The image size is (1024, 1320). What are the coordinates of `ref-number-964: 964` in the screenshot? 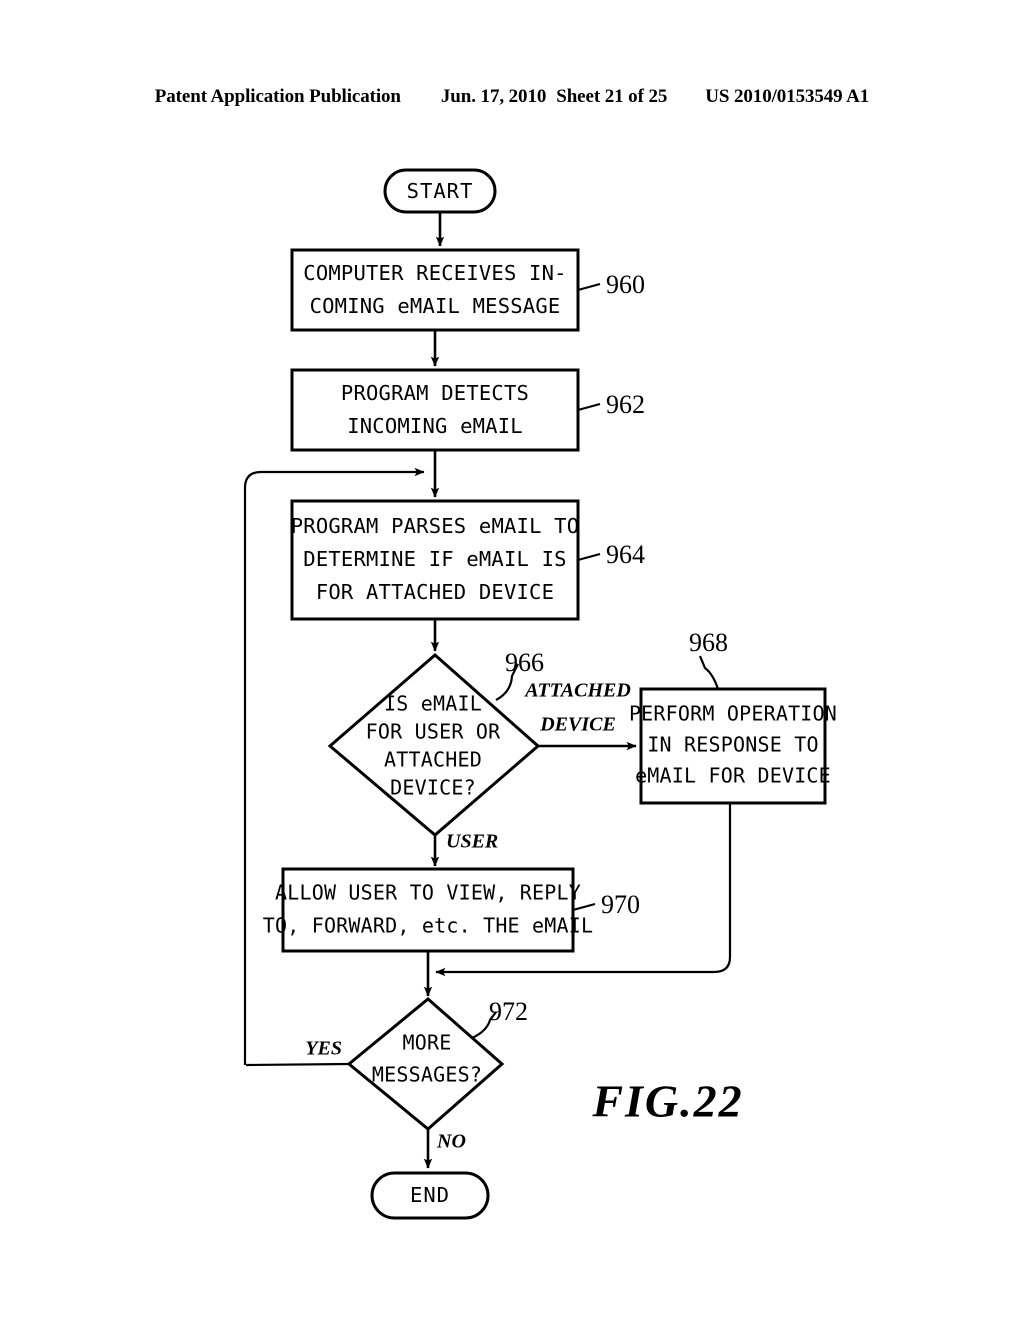 It's located at (625, 554).